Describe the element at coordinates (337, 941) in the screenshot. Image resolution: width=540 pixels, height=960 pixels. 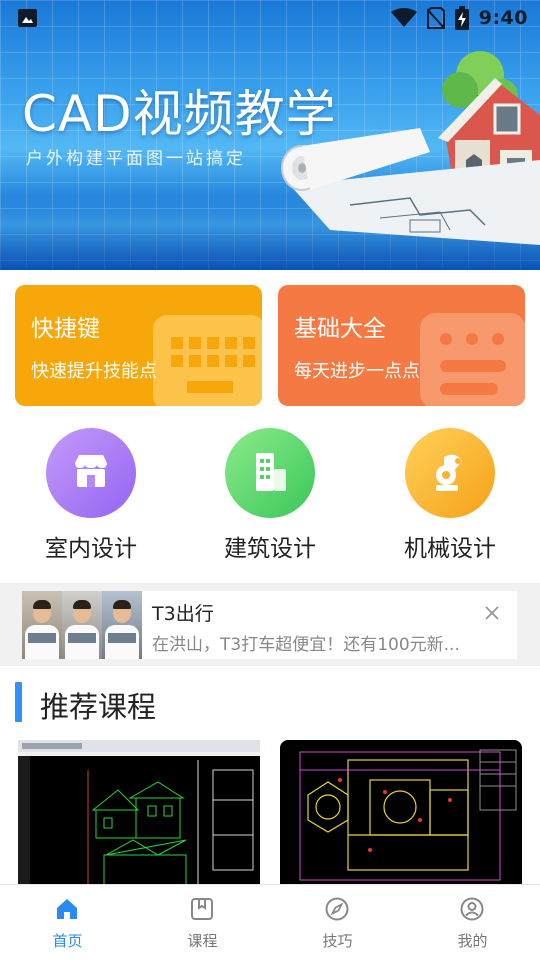
I see `tab-tips-label: 技巧` at that location.